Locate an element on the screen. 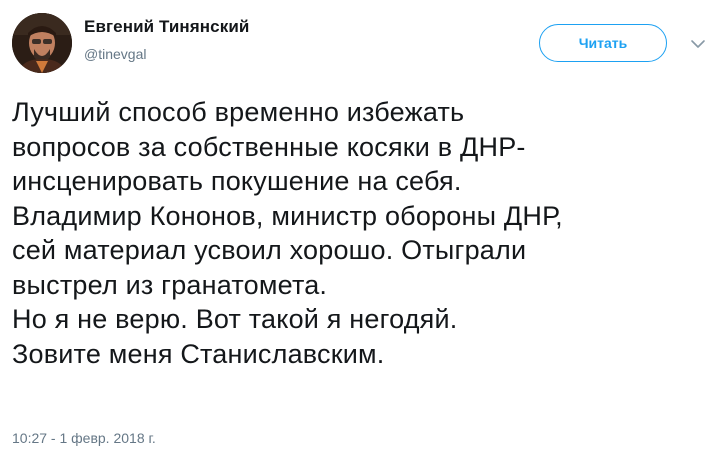  tweet-text-line: Но я не верю. Вот такой я негодяй. is located at coordinates (235, 319).